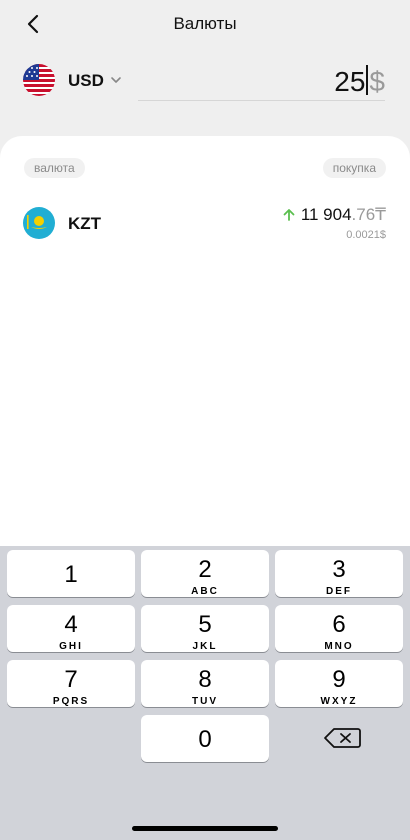 The width and height of the screenshot is (410, 840). What do you see at coordinates (366, 235) in the screenshot?
I see `inverse-rate: 0.0021$` at bounding box center [366, 235].